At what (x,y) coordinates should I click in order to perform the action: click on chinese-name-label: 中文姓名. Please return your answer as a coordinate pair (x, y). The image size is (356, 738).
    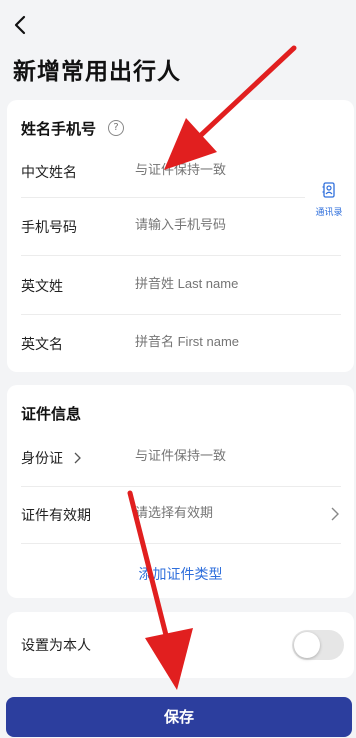
    Looking at the image, I should click on (49, 173).